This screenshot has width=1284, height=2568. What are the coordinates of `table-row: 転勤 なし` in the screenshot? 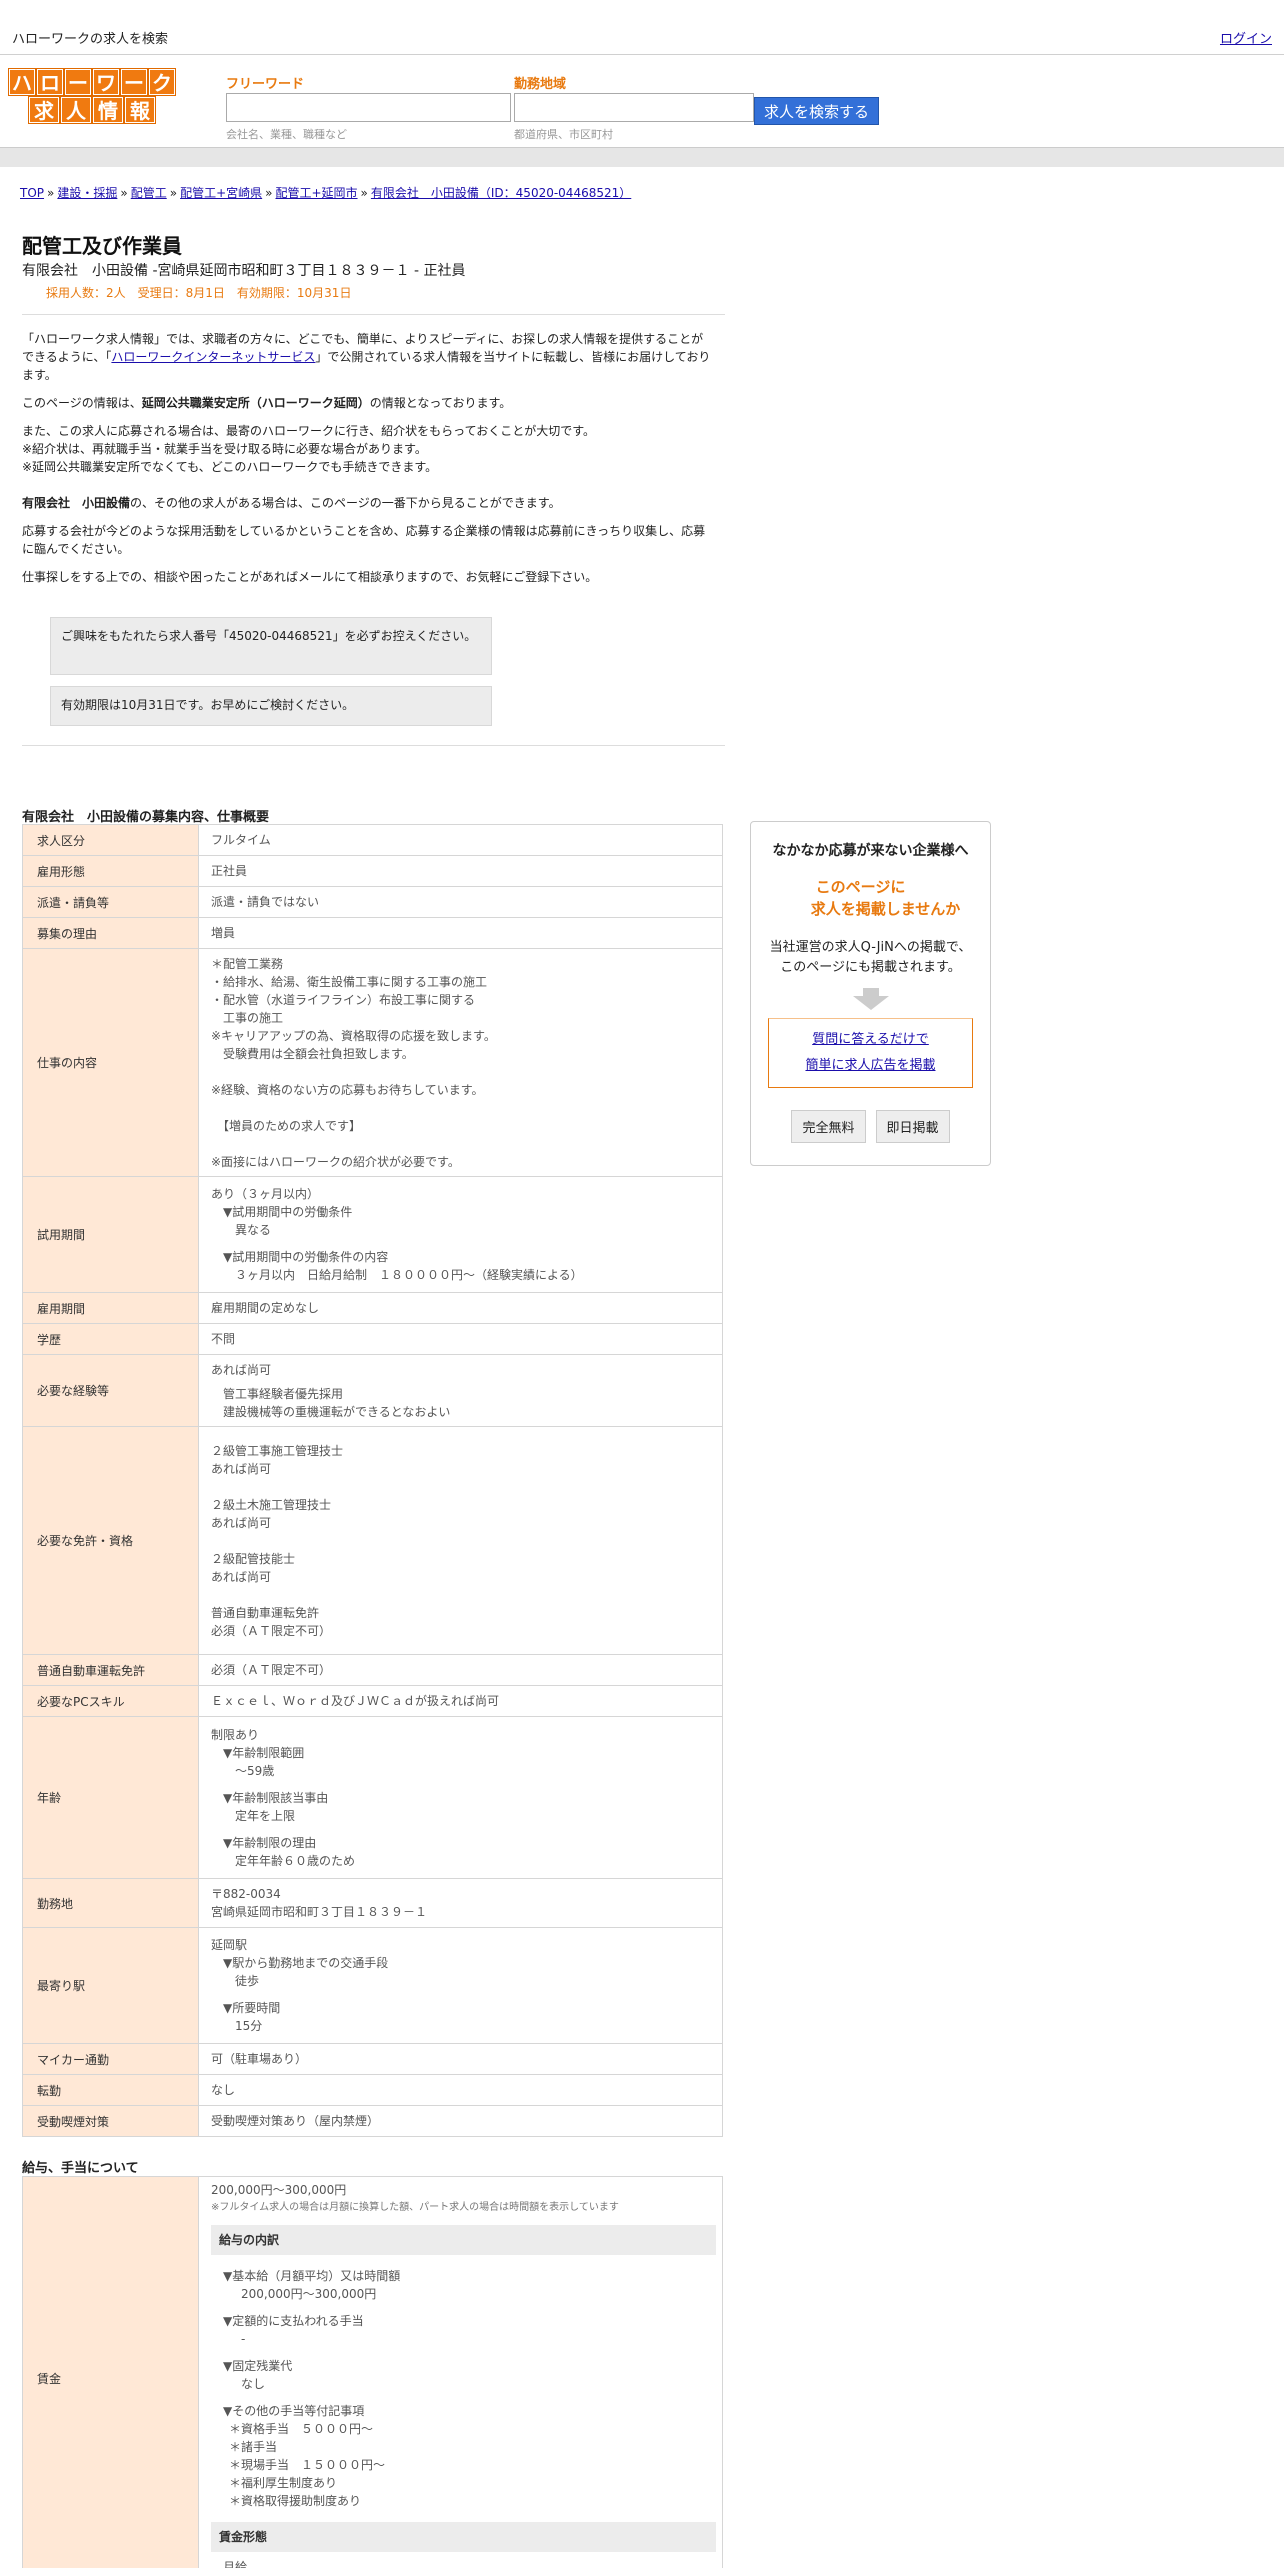 It's located at (372, 2090).